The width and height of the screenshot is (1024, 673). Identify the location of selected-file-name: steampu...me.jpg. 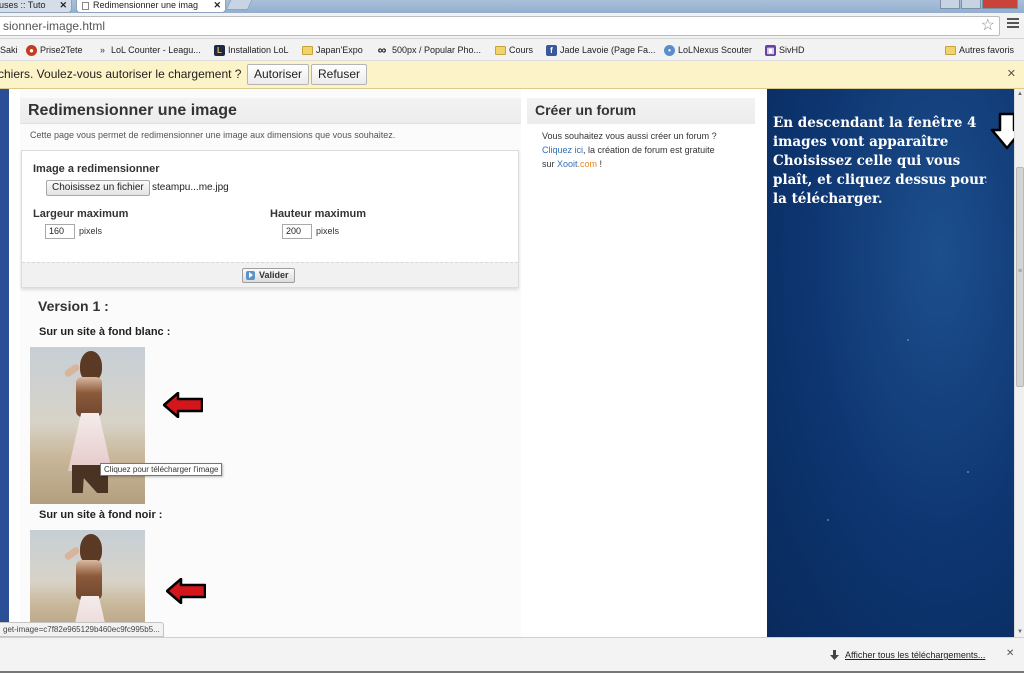
(190, 187).